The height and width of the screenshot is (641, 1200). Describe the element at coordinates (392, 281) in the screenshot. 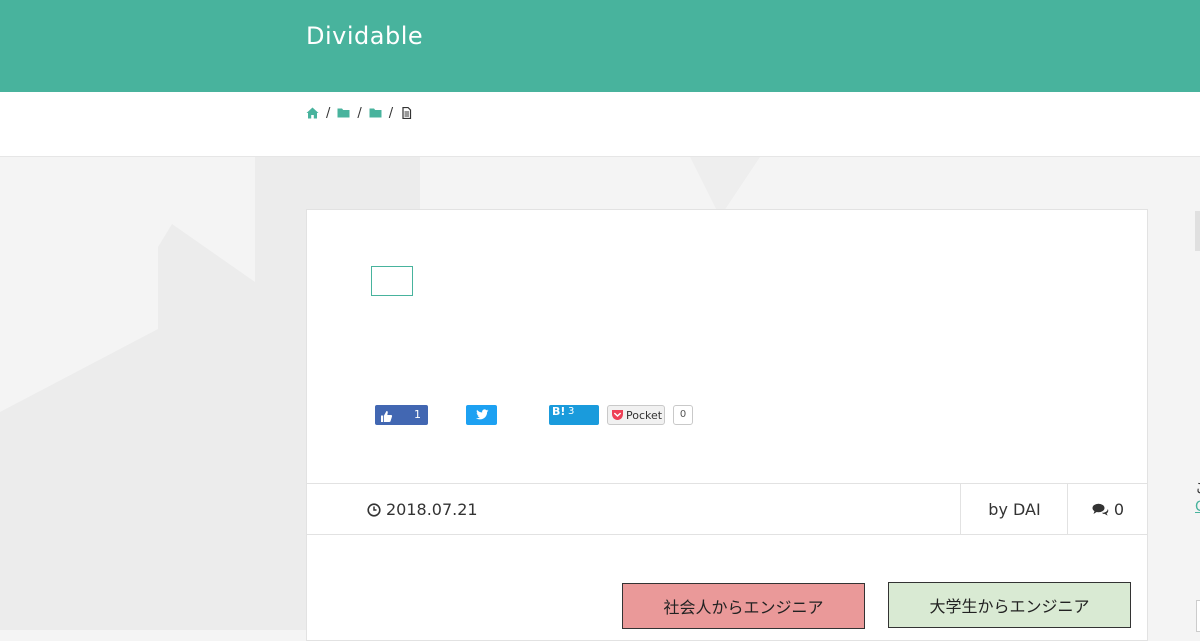

I see `article-thumbnail` at that location.